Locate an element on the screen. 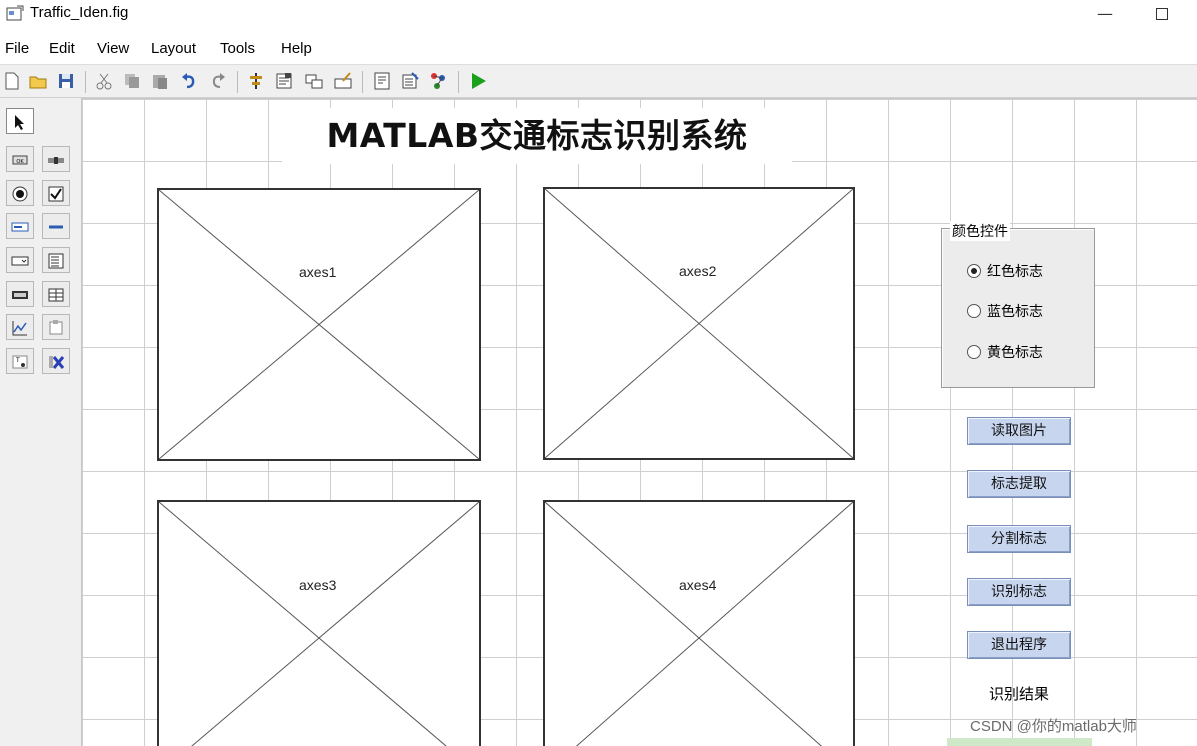 The image size is (1197, 746). menu-tools: Tools is located at coordinates (237, 48).